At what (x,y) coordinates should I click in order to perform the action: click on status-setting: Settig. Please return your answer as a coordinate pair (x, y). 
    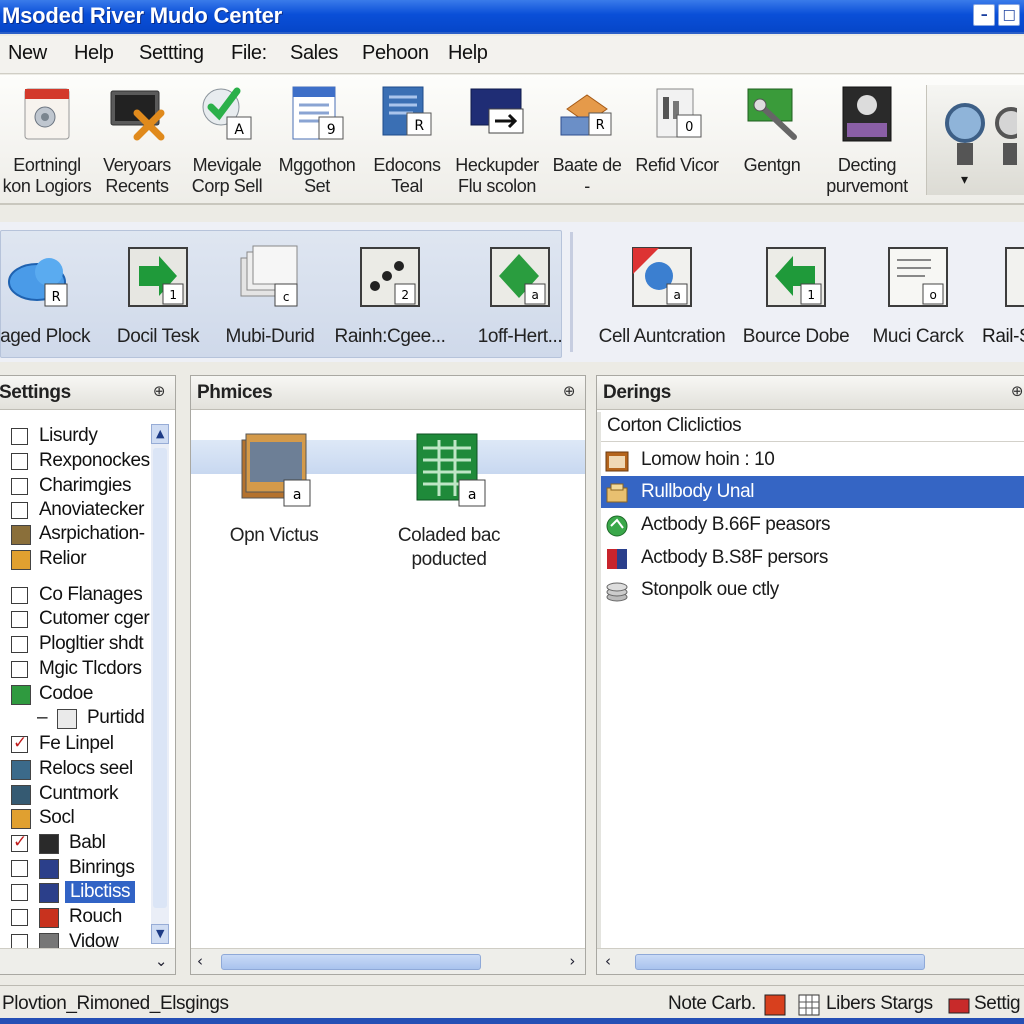
    Looking at the image, I should click on (997, 1004).